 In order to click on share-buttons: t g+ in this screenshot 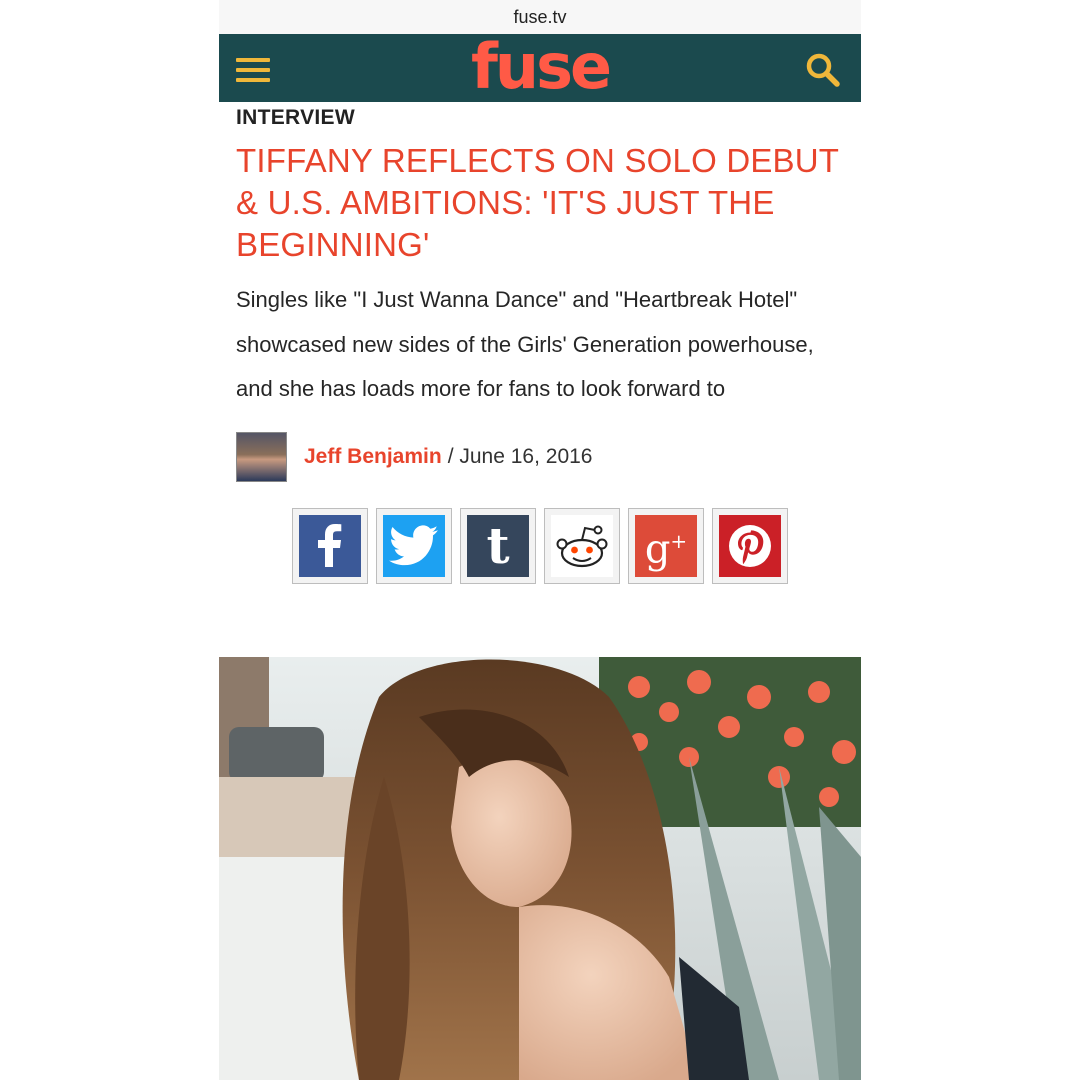, I will do `click(540, 545)`.